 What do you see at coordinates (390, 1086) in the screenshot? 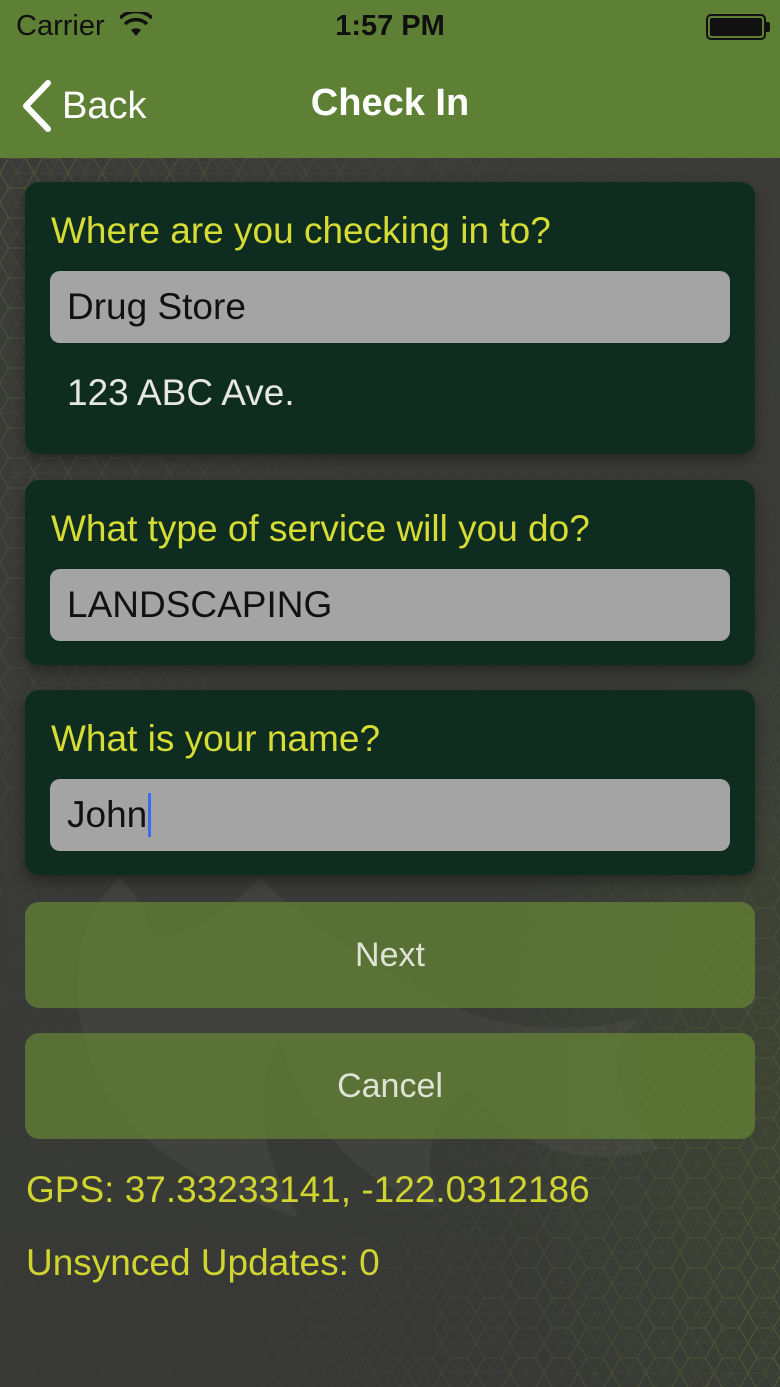
I see `cancel-button: Cancel` at bounding box center [390, 1086].